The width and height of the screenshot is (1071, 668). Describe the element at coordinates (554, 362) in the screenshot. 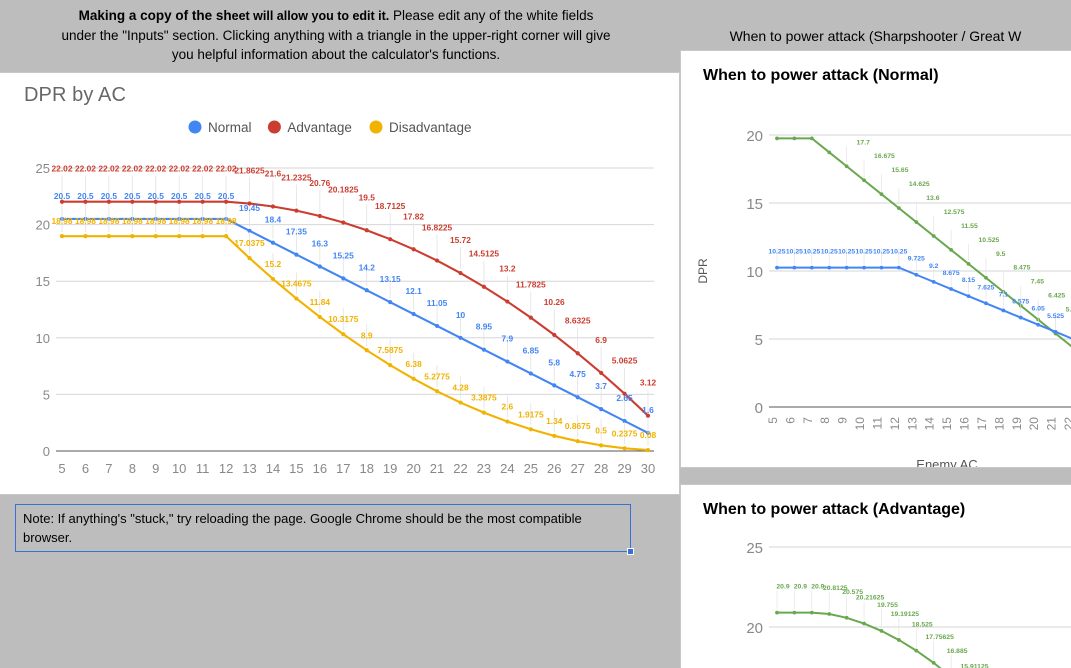

I see `data-label: 5.8` at that location.